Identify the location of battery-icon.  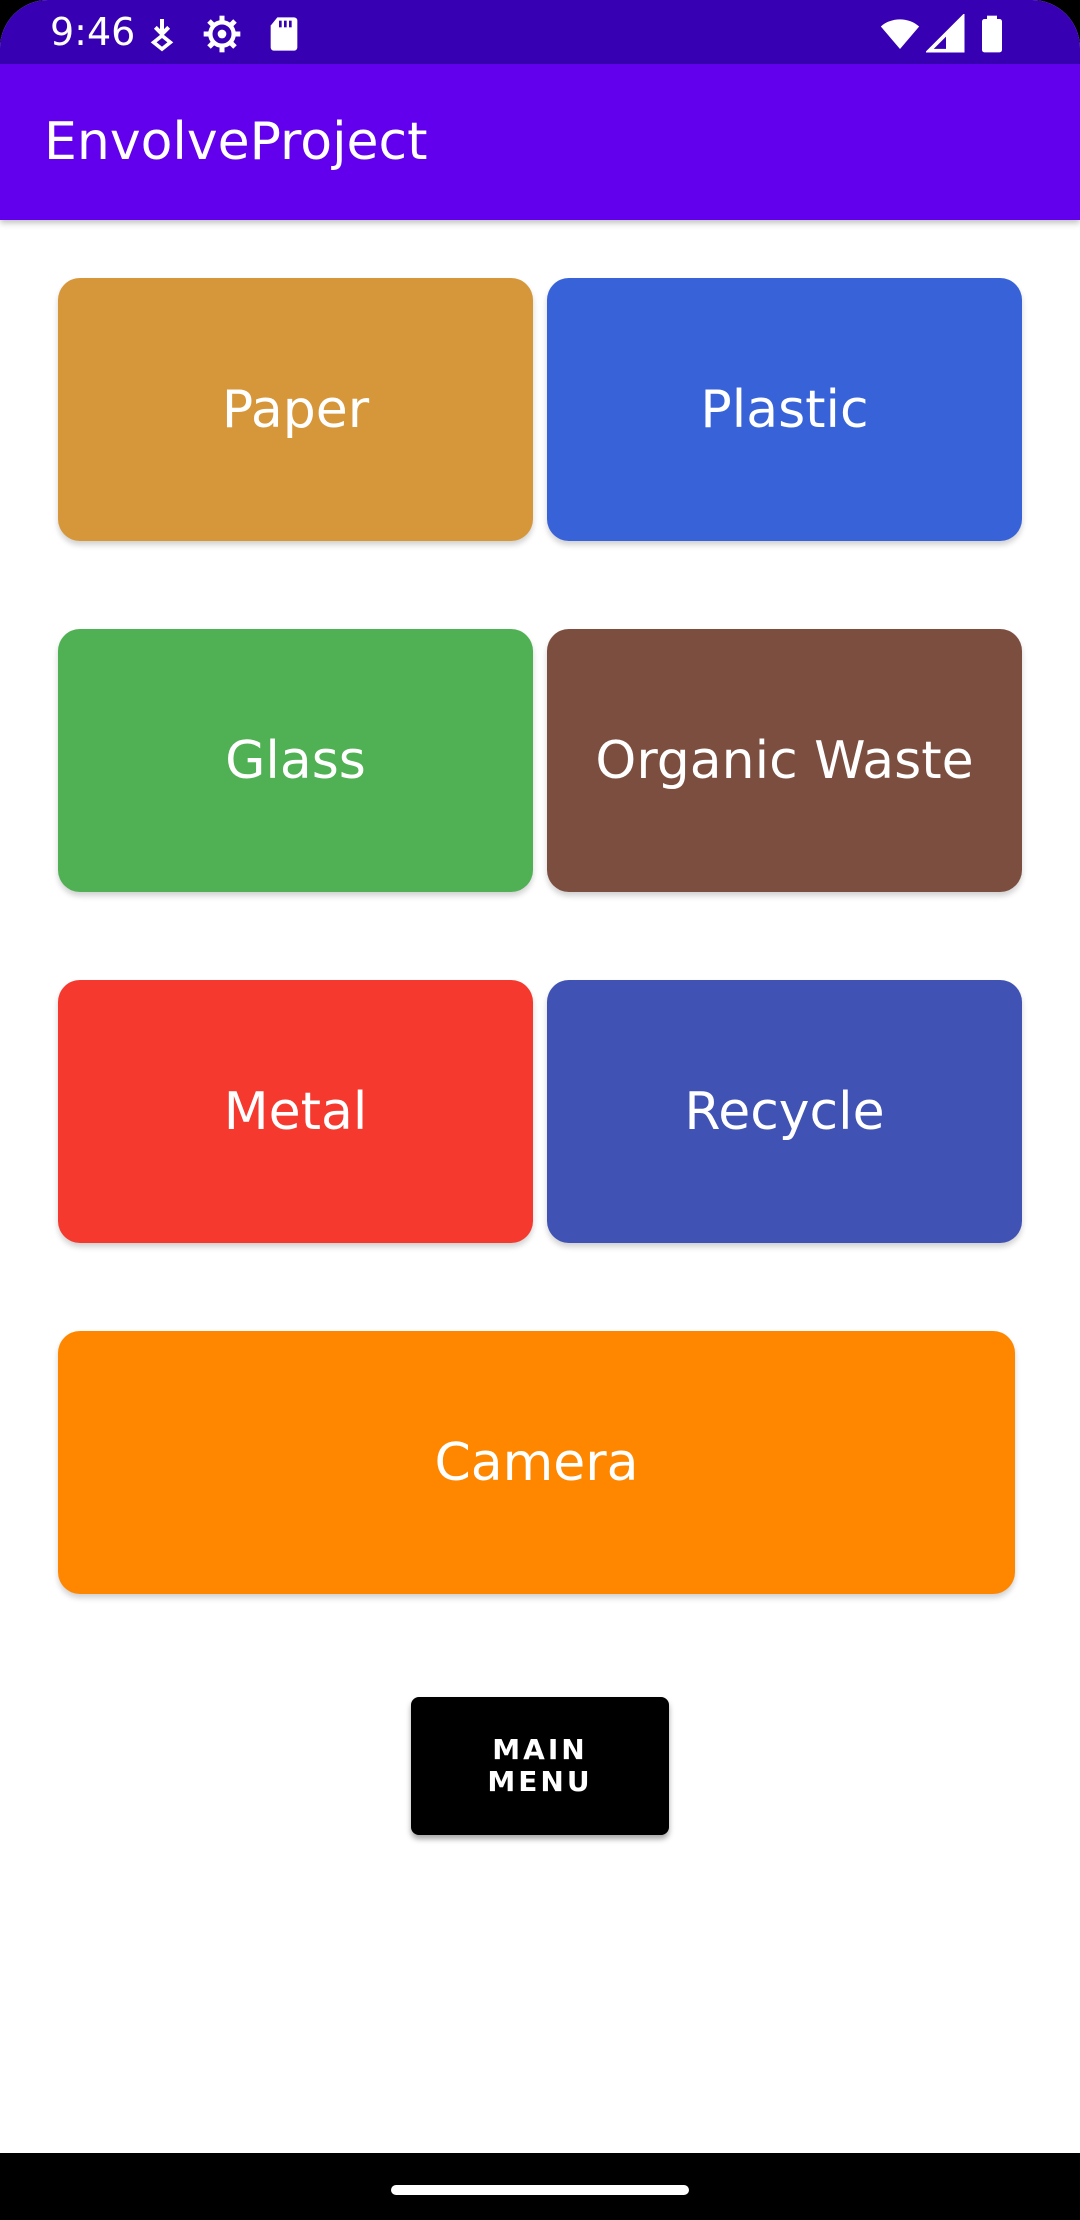
(992, 34).